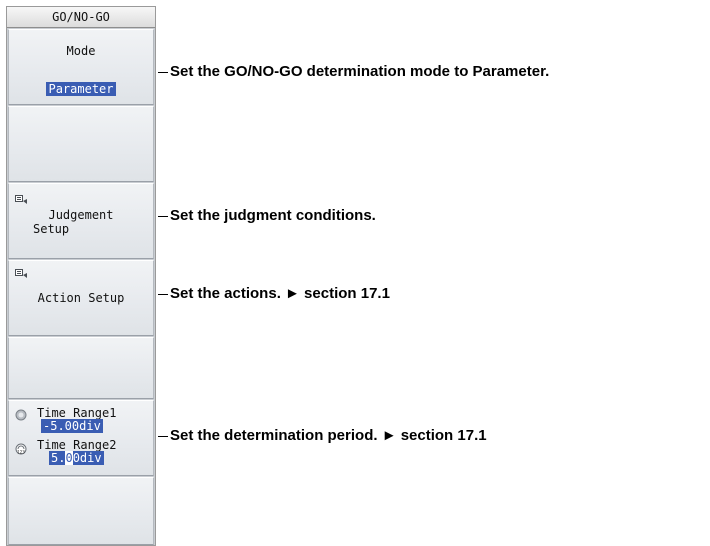 The width and height of the screenshot is (710, 546). Describe the element at coordinates (163, 436) in the screenshot. I see `callout-line-period` at that location.